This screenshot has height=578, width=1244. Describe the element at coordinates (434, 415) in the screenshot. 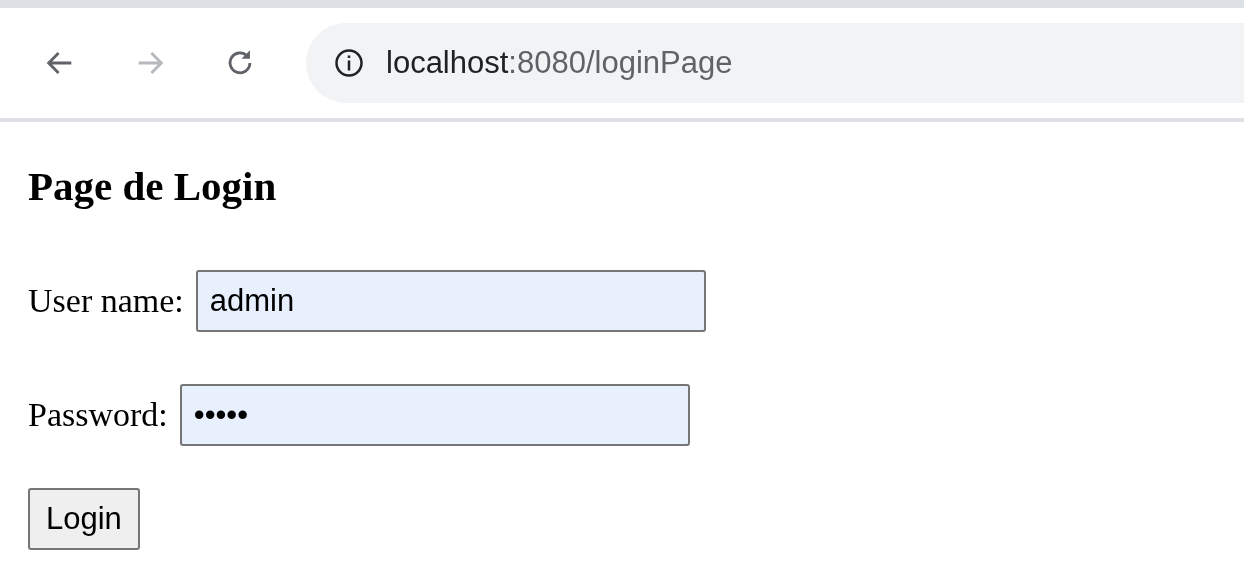

I see `input-field: •••••` at that location.